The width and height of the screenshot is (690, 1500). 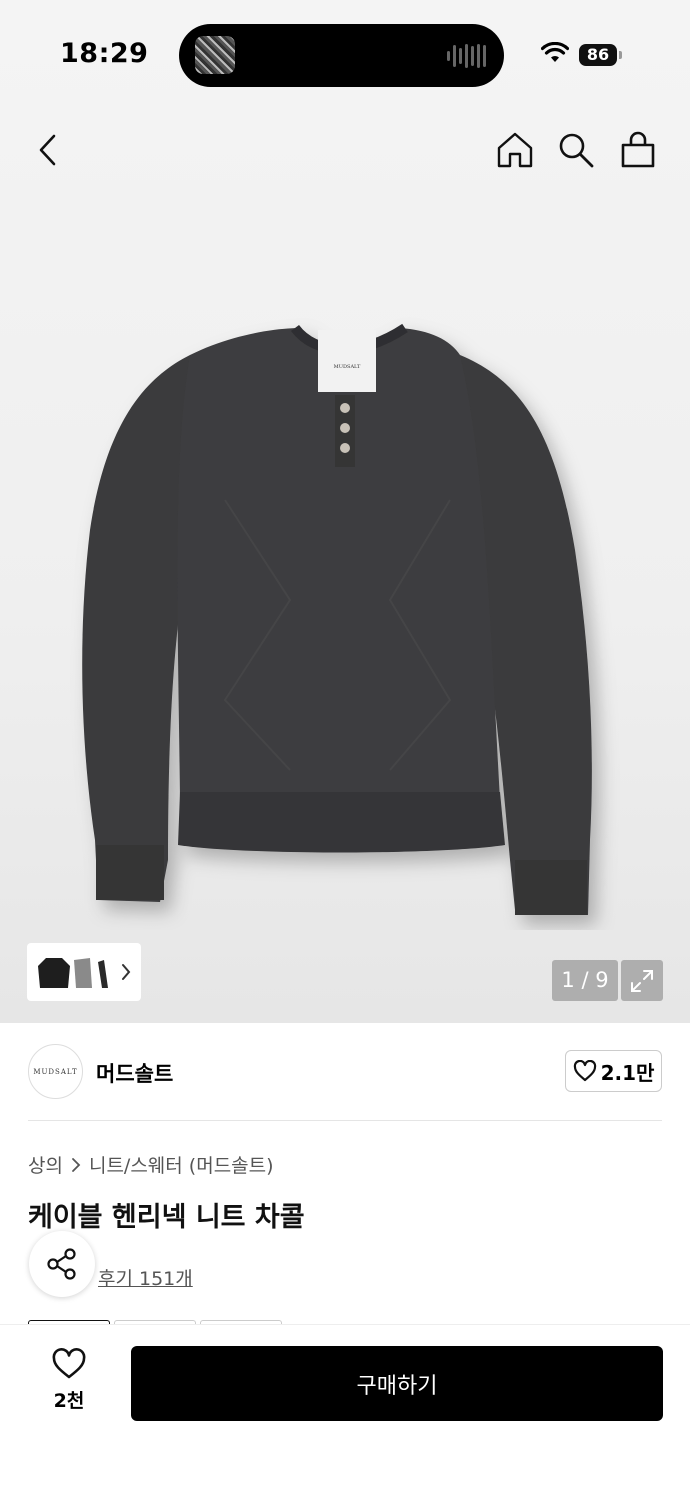 I want to click on expand-icon, so click(x=642, y=980).